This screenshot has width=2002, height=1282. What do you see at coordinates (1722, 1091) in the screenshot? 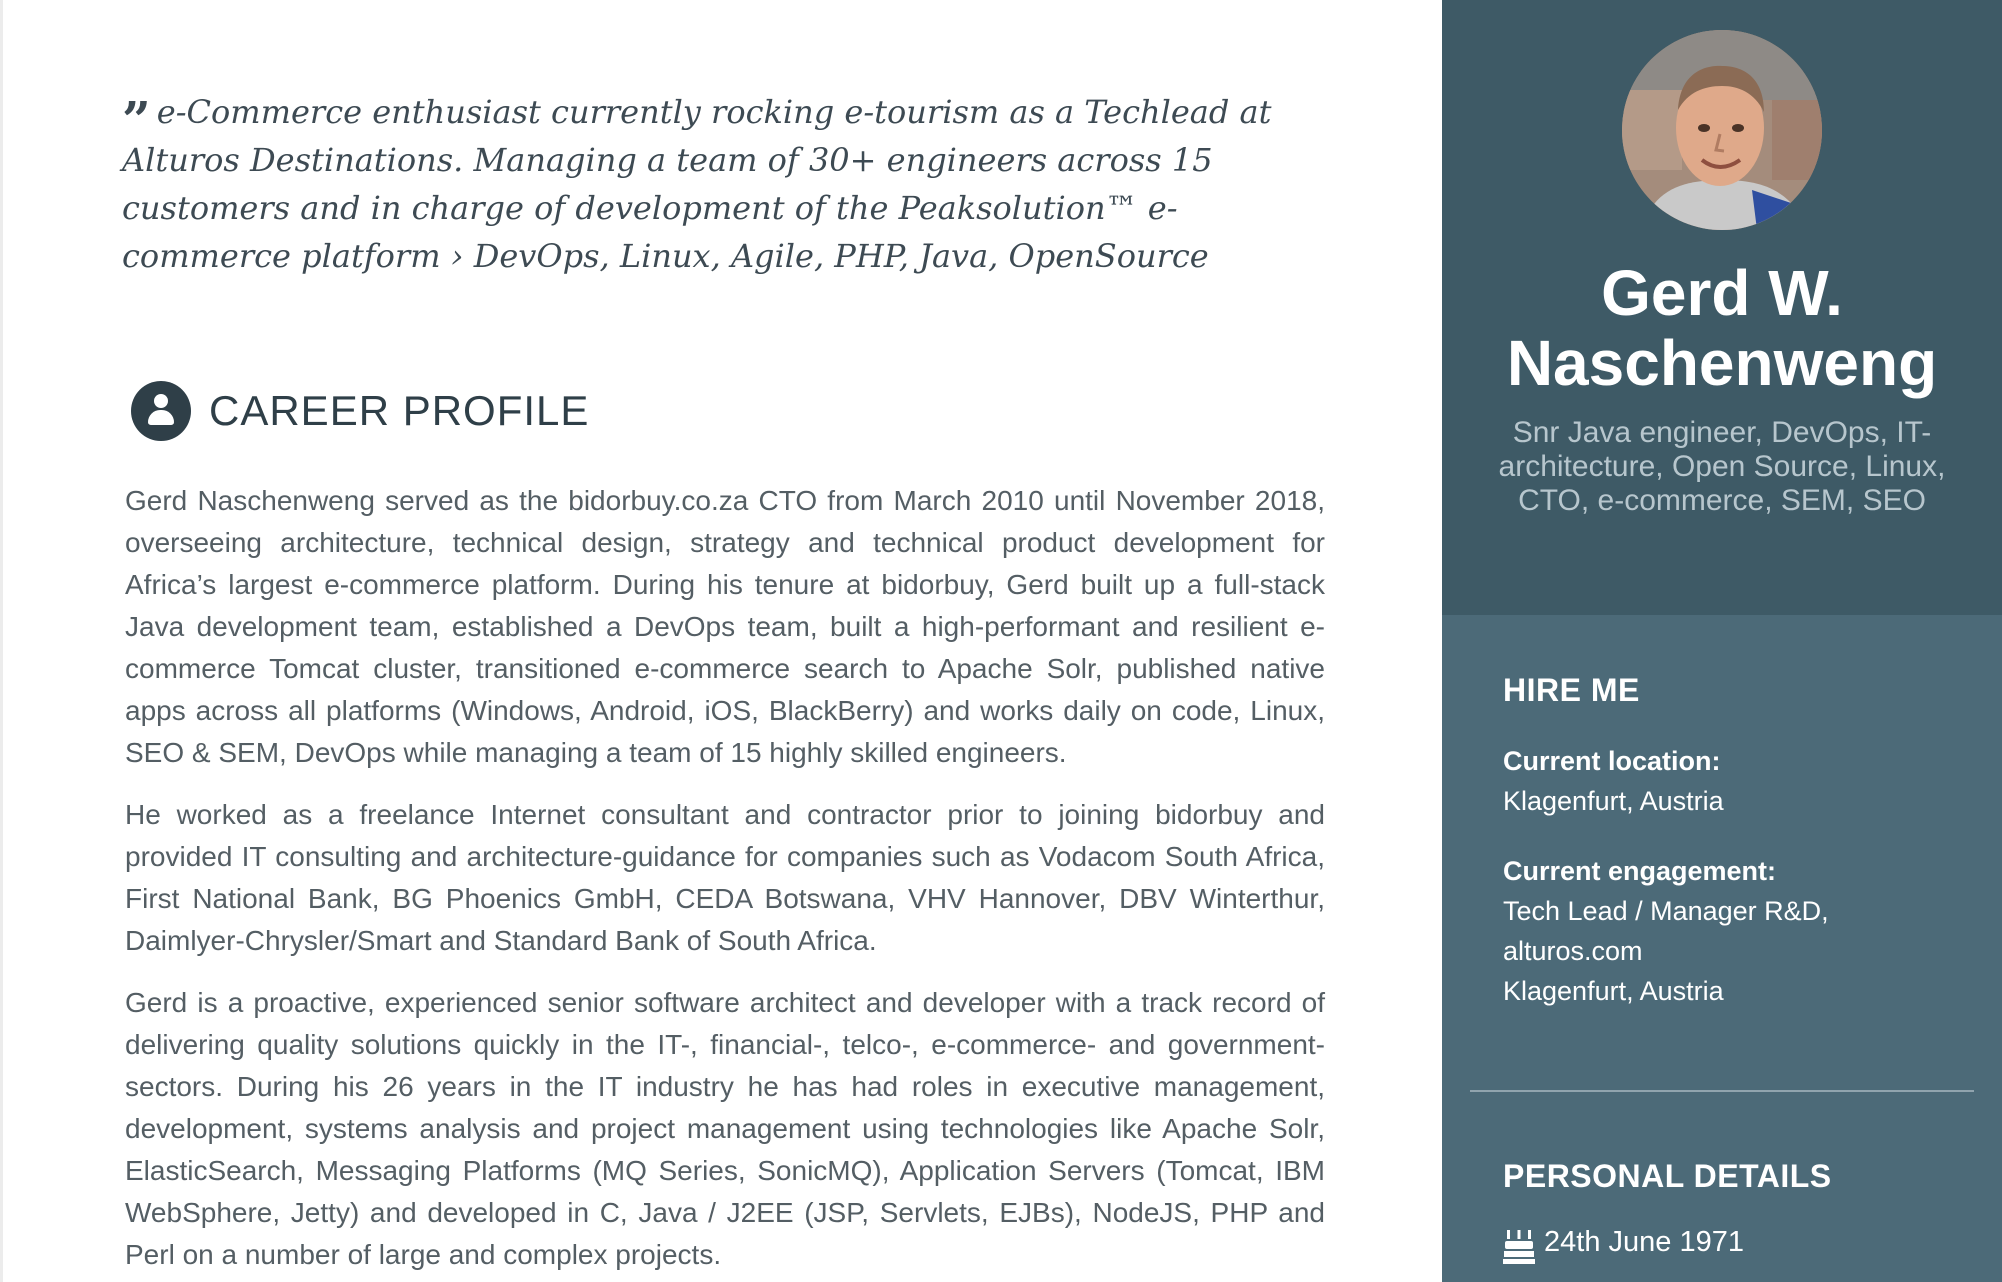
I see `sidebar-divider` at bounding box center [1722, 1091].